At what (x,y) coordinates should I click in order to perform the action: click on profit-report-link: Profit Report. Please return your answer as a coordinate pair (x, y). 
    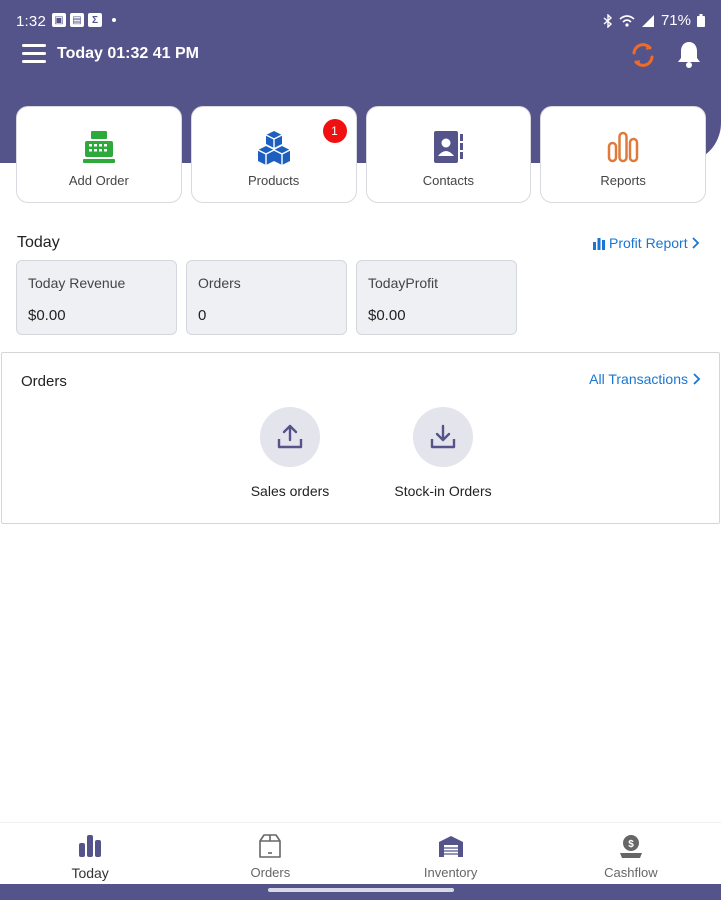
    Looking at the image, I should click on (646, 243).